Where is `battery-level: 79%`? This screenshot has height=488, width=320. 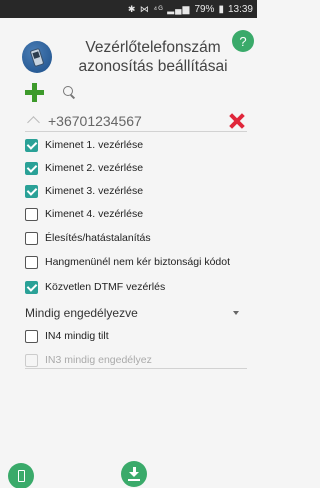
battery-level: 79% is located at coordinates (204, 9).